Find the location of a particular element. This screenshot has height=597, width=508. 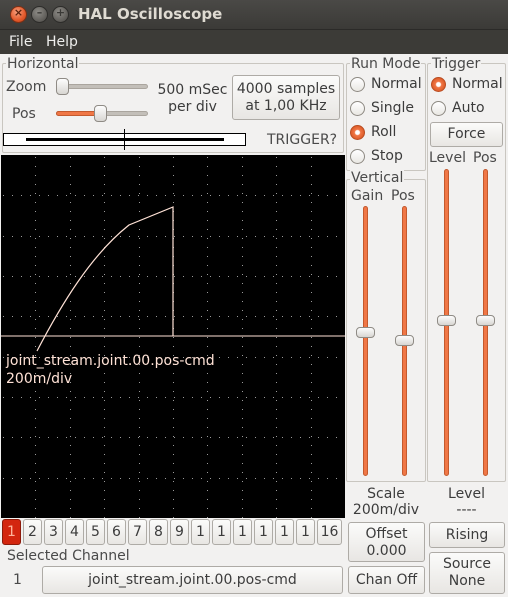

channel-button-5: 5 is located at coordinates (95, 532).